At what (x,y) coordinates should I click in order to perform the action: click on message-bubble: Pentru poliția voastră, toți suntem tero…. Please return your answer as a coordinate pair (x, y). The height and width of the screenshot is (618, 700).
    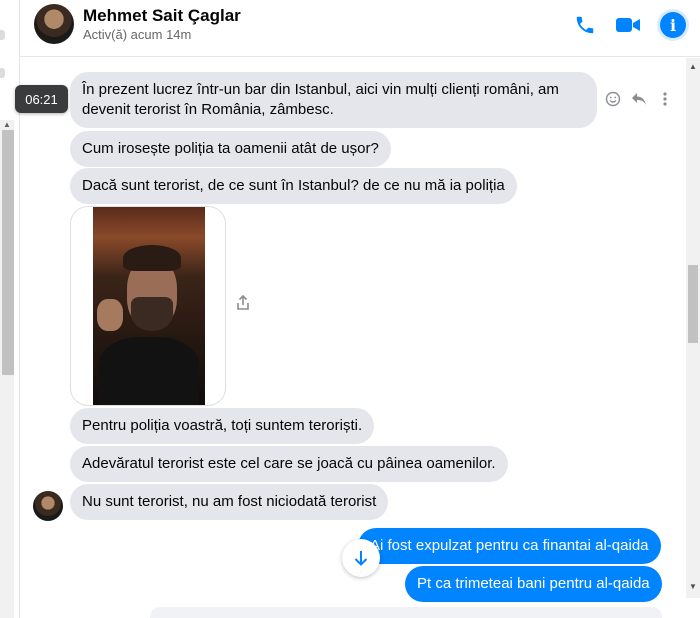
    Looking at the image, I should click on (222, 426).